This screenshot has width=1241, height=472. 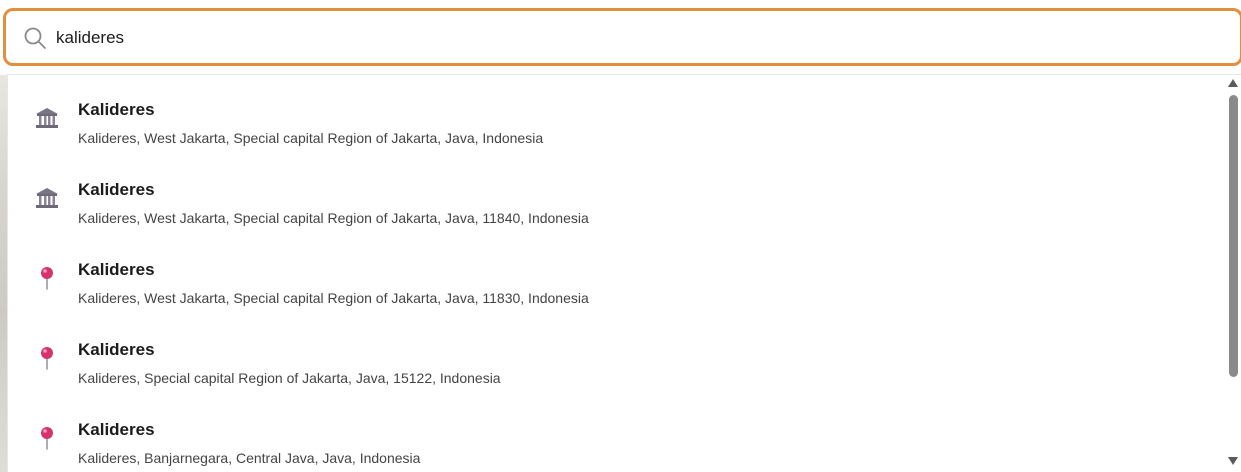 What do you see at coordinates (3, 273) in the screenshot?
I see `map-background` at bounding box center [3, 273].